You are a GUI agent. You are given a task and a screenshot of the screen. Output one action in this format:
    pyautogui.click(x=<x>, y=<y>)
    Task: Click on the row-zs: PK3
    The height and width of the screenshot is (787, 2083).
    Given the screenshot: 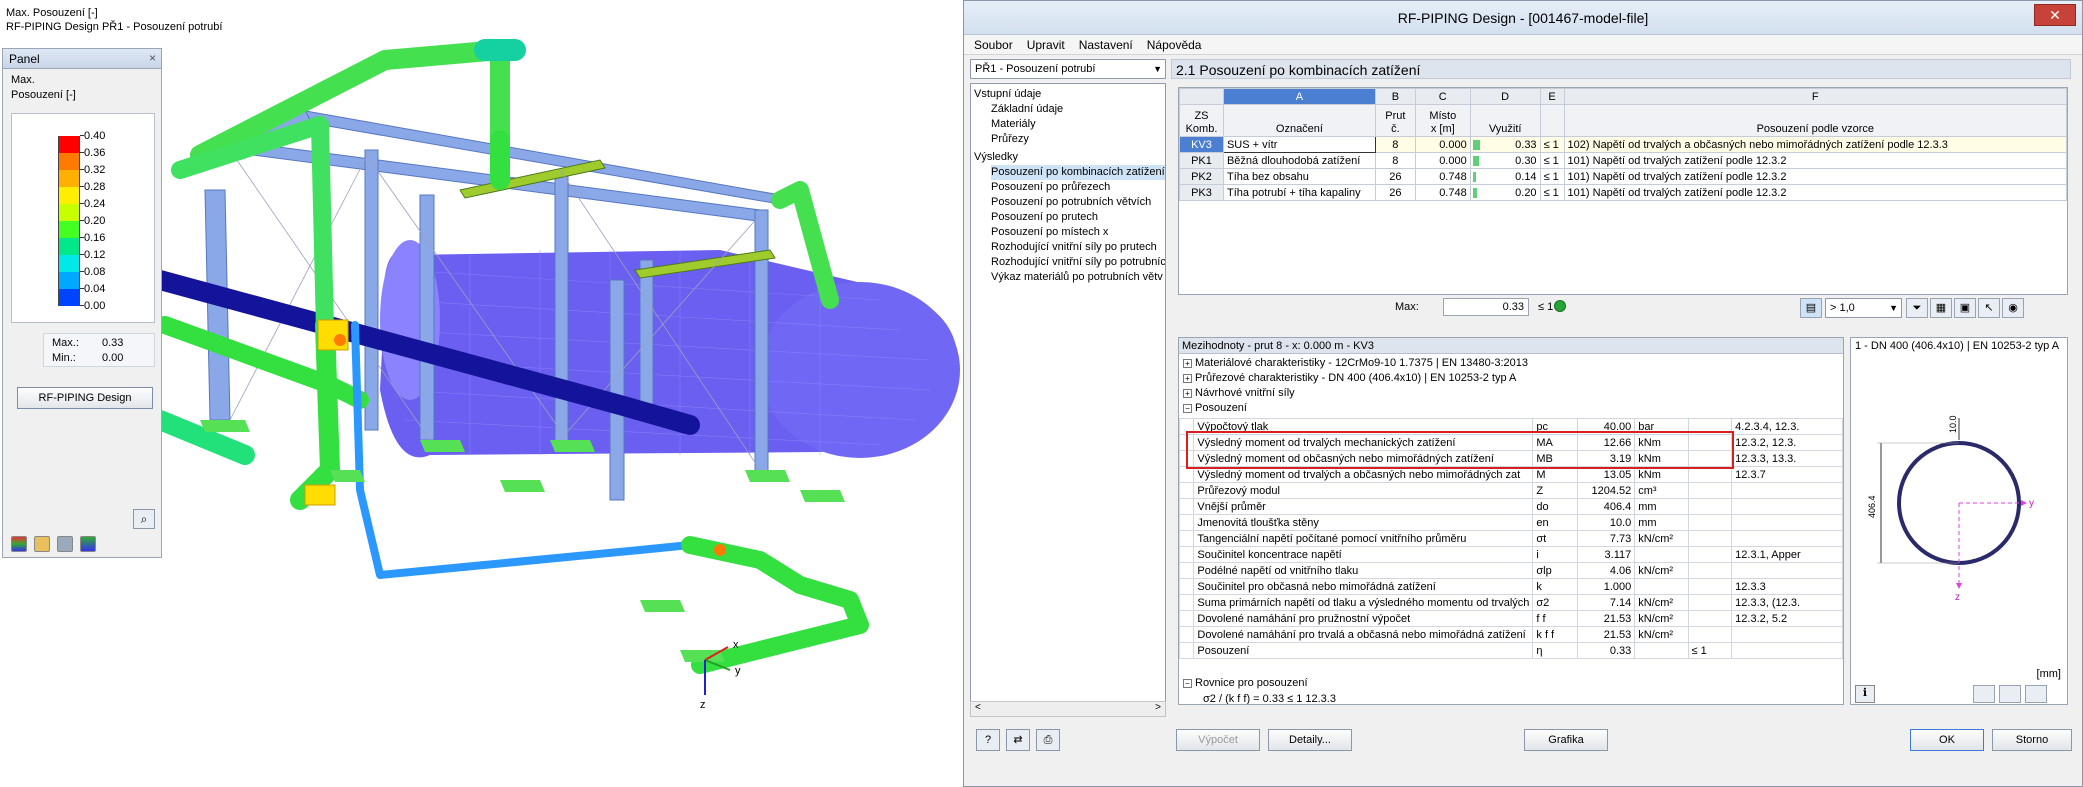 What is the action you would take?
    pyautogui.click(x=1201, y=192)
    